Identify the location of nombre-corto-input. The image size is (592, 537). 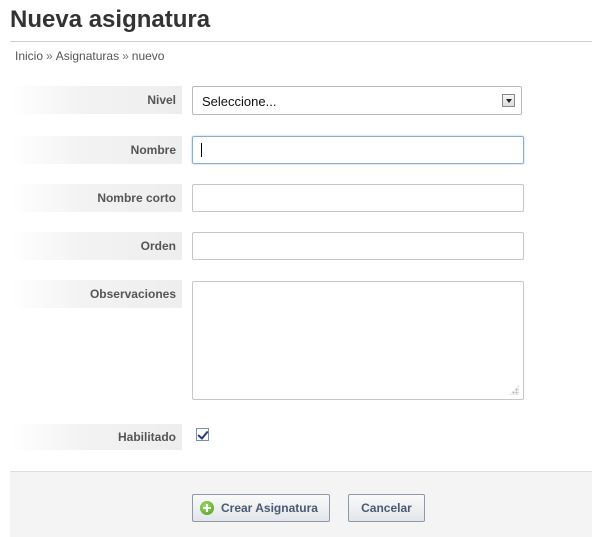
(358, 198).